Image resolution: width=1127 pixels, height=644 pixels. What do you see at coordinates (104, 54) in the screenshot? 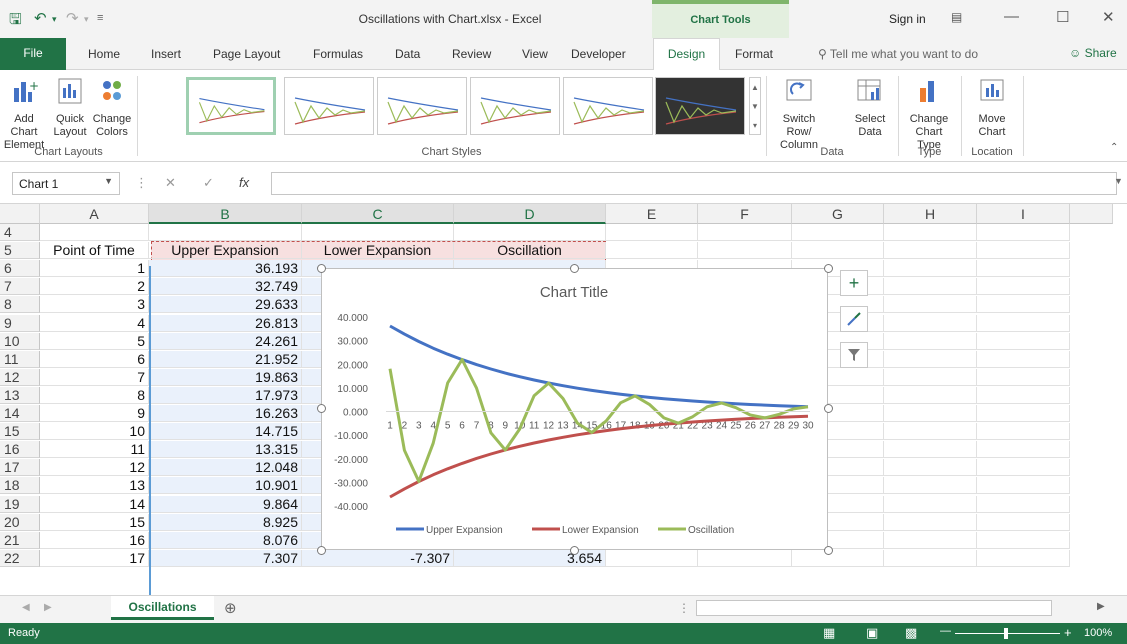
I see `tab-home: Home` at bounding box center [104, 54].